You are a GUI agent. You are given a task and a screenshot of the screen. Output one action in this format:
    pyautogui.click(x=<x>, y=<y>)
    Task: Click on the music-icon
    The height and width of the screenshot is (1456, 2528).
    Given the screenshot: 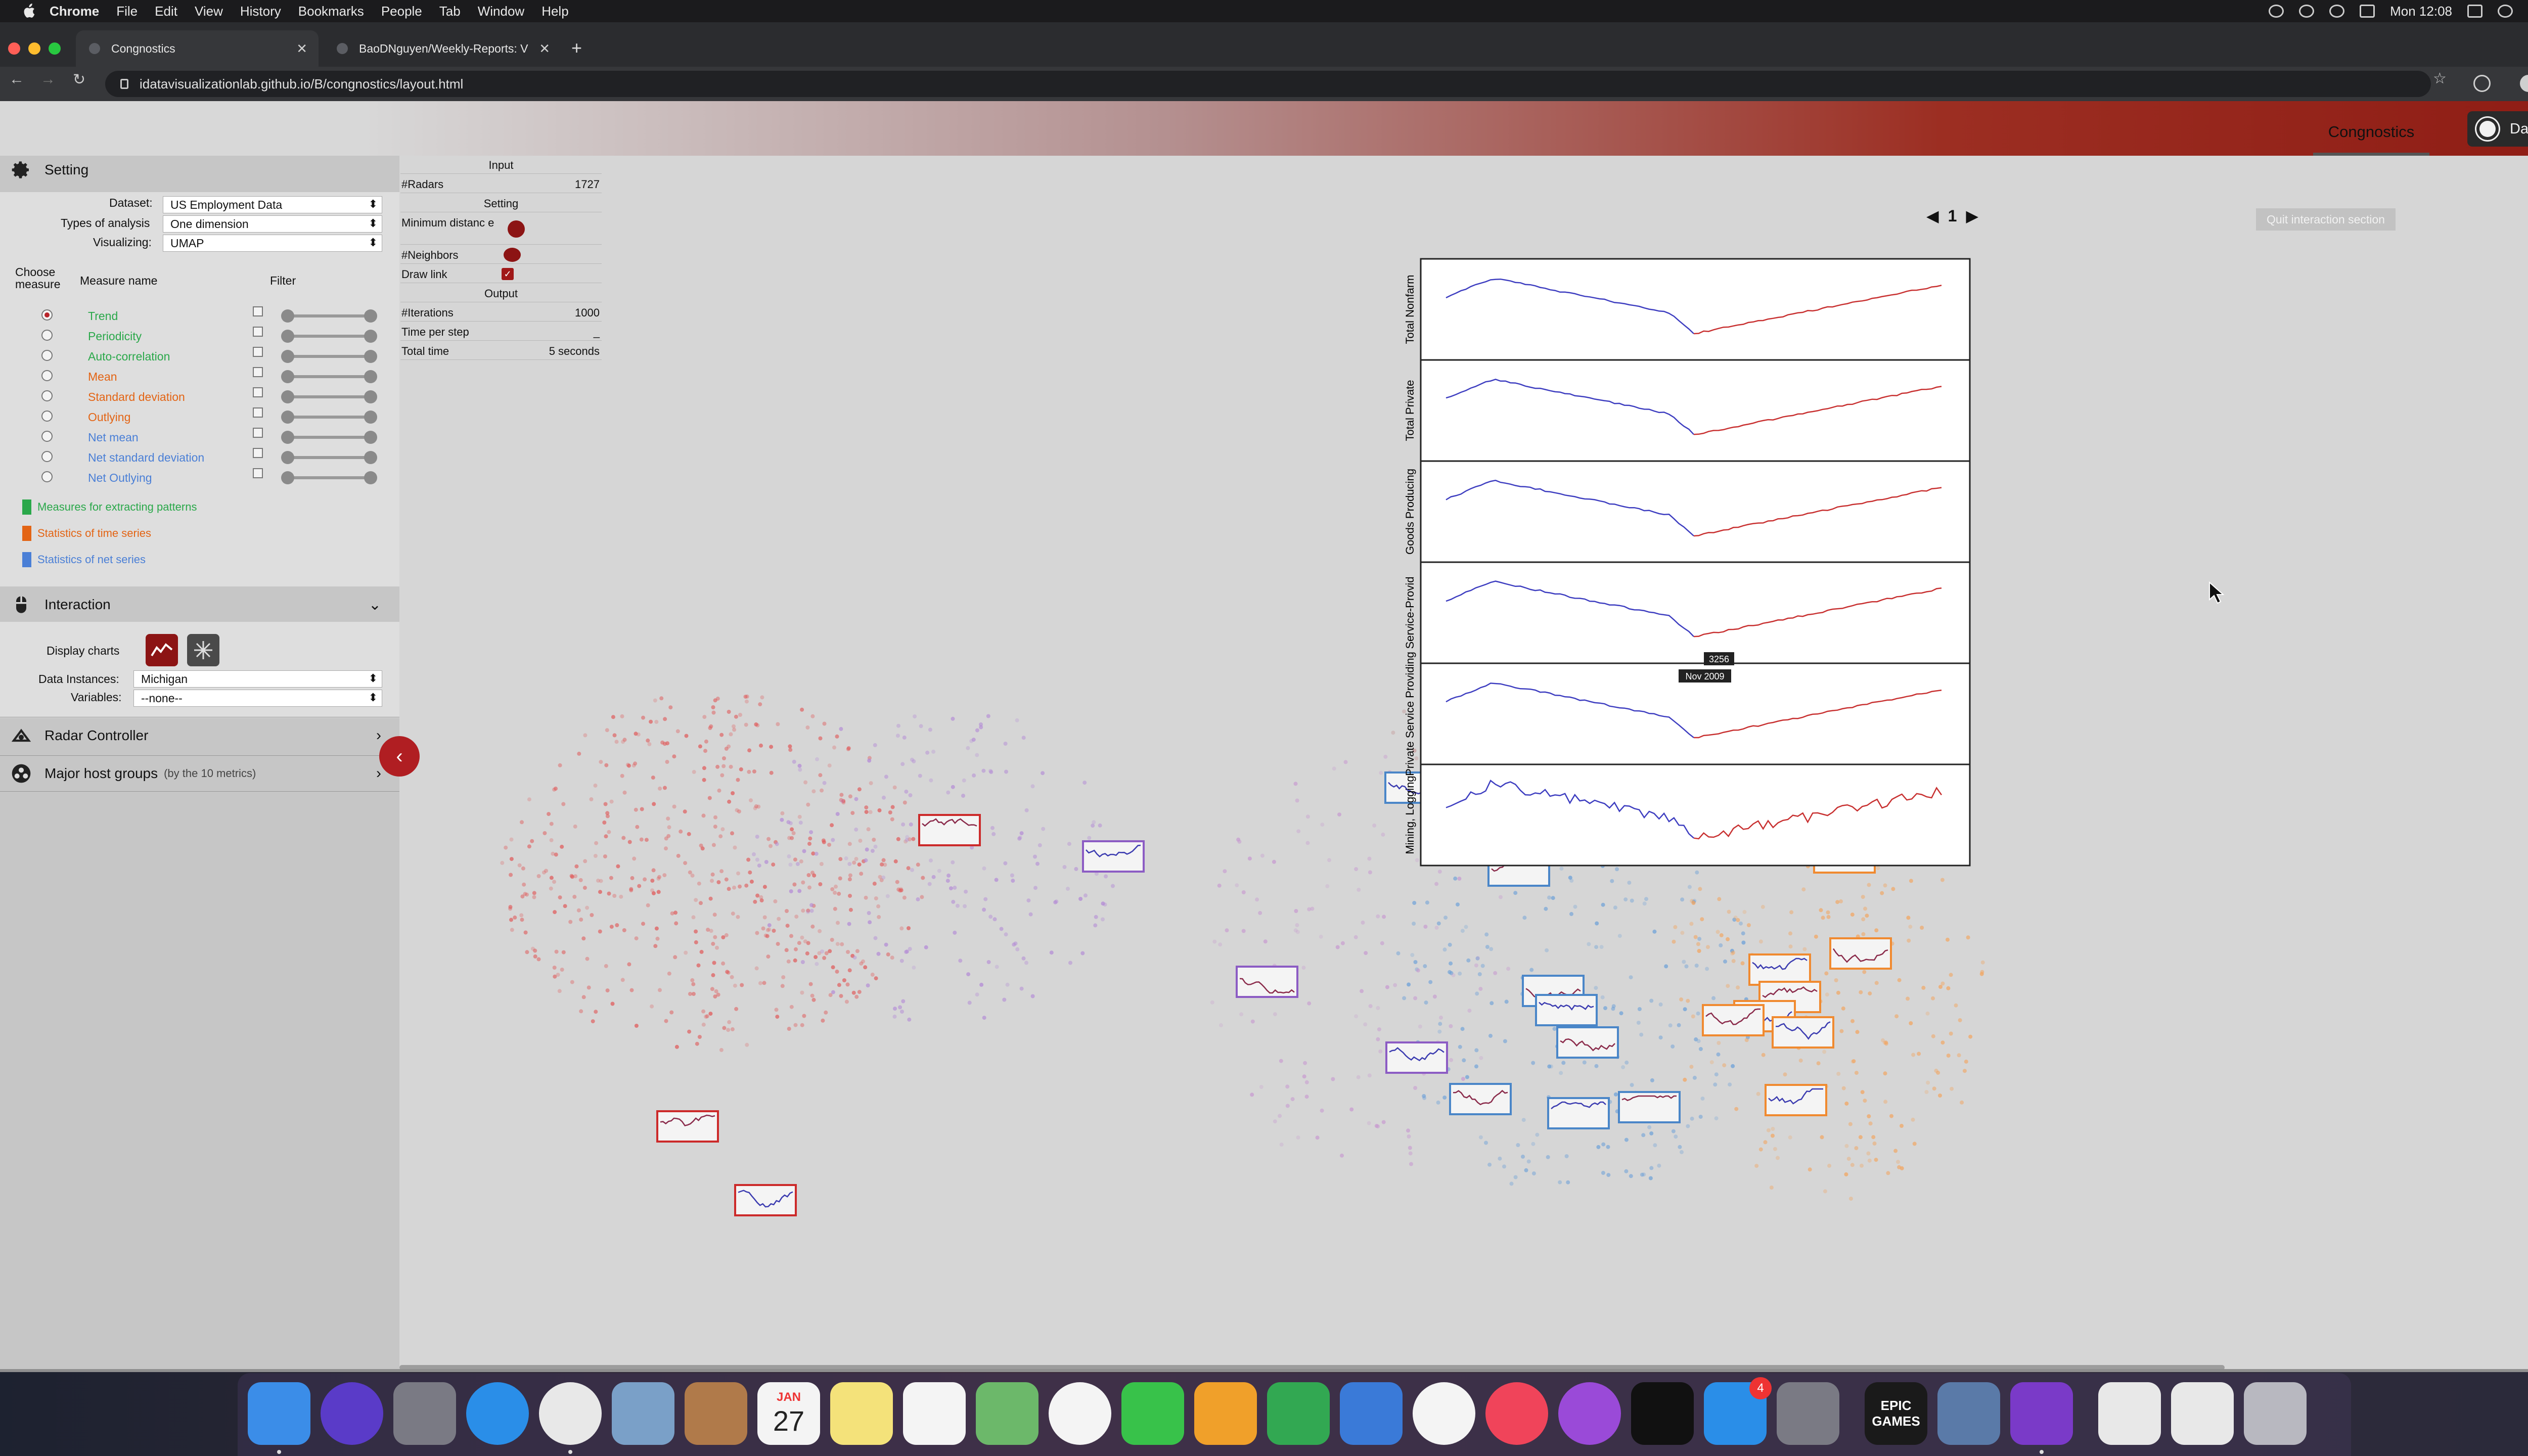 What is the action you would take?
    pyautogui.click(x=1517, y=1413)
    